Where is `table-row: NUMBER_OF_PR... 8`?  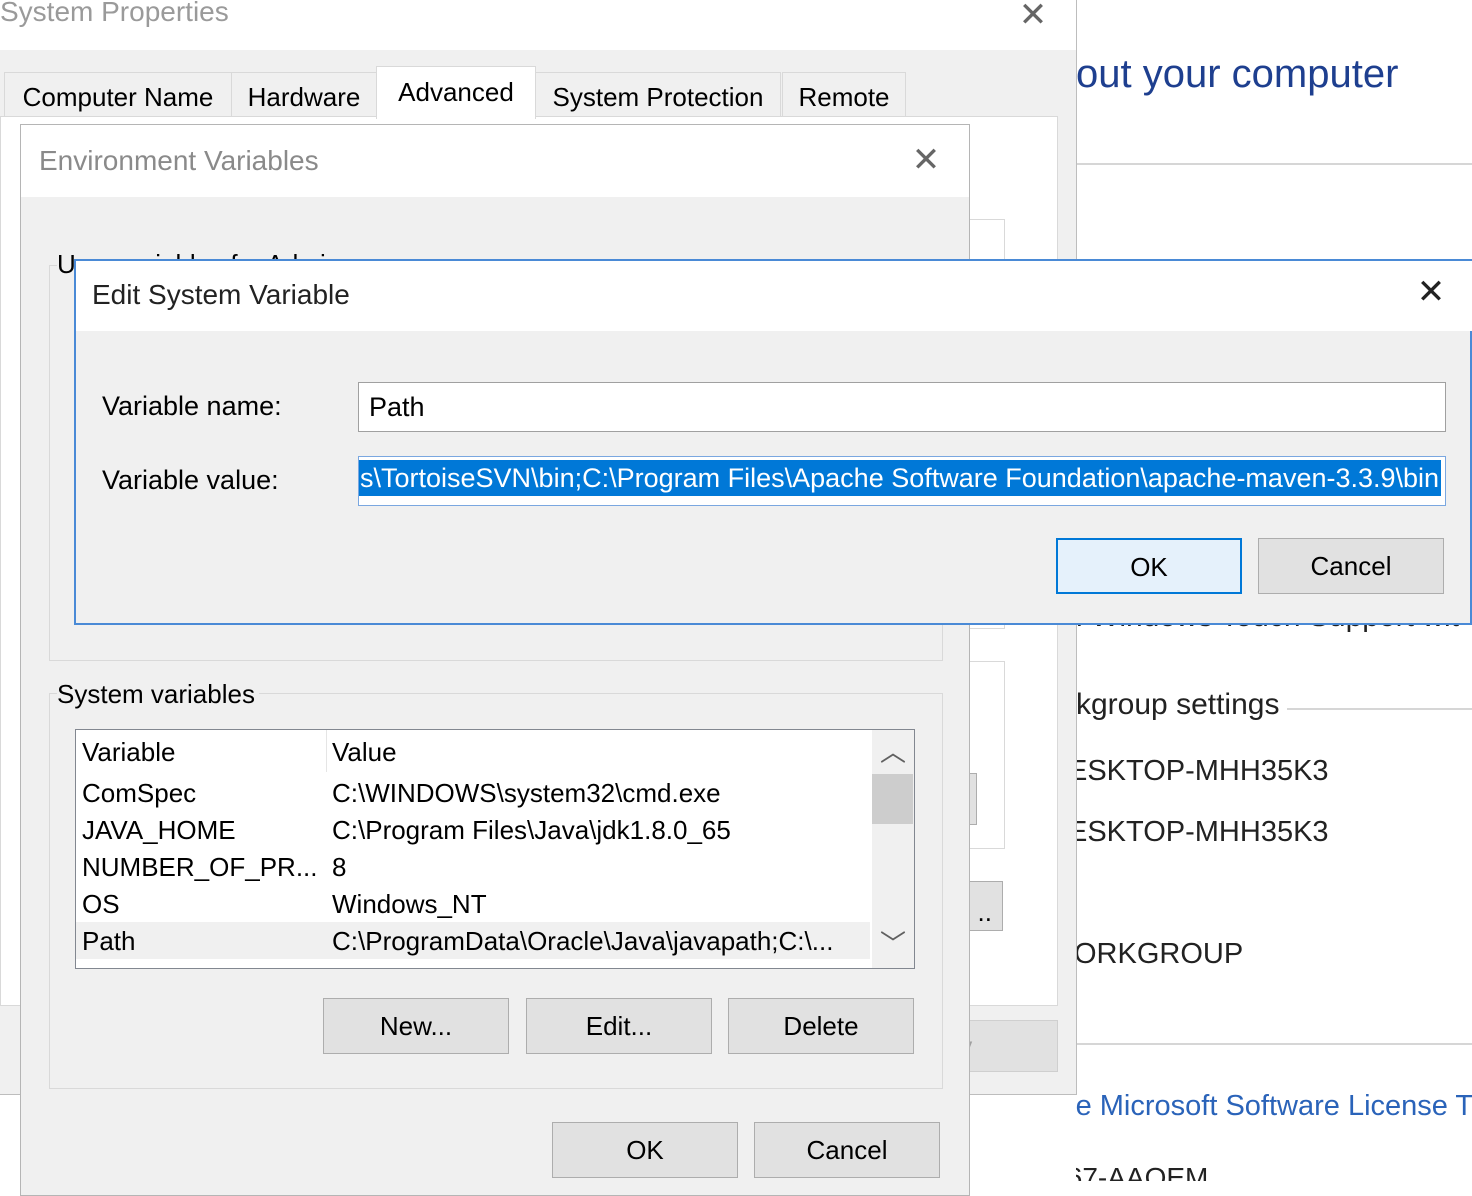 table-row: NUMBER_OF_PR... 8 is located at coordinates (473, 866).